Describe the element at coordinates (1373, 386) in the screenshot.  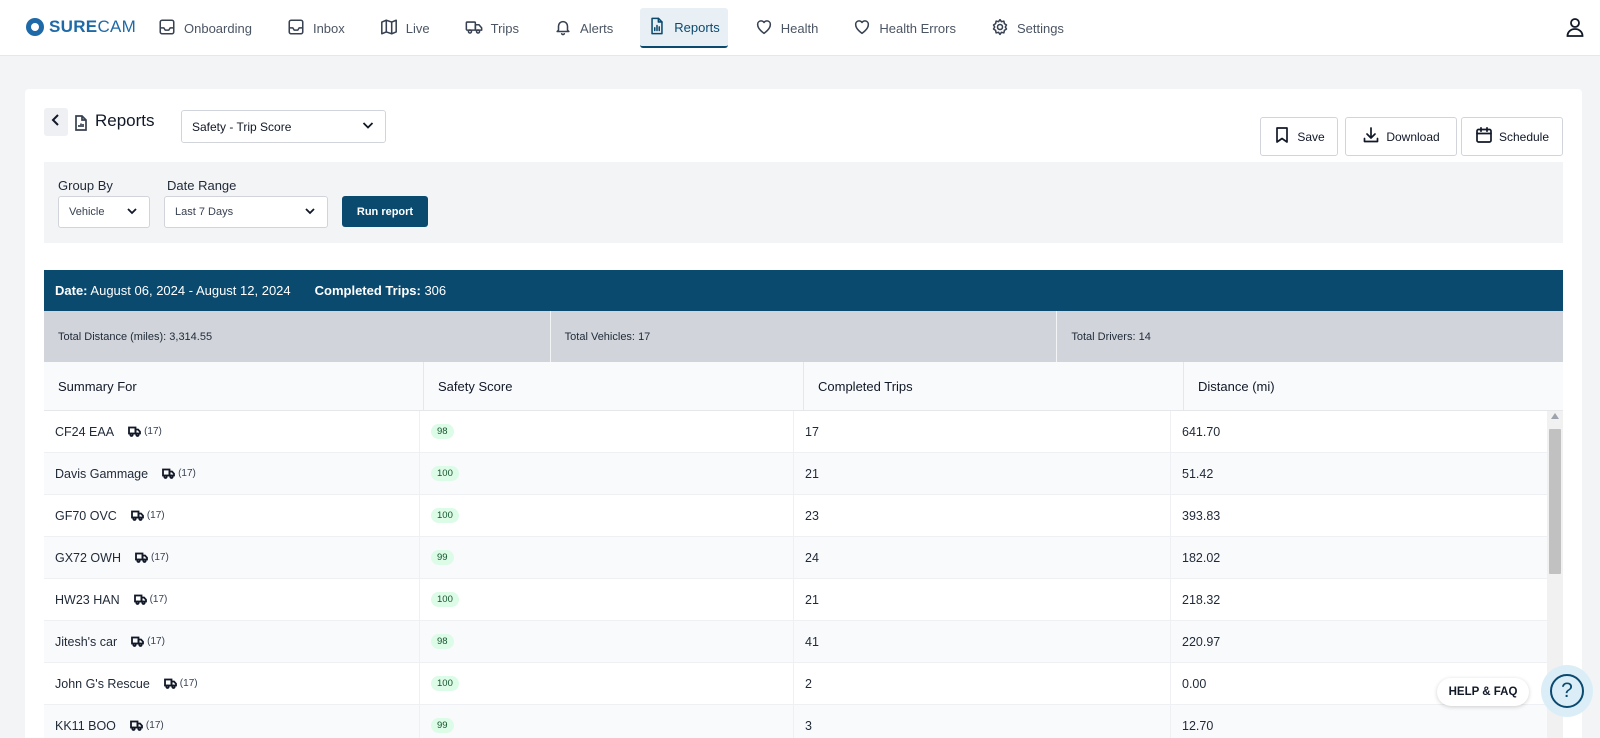
I see `column-header-distance: Distance (mi)` at that location.